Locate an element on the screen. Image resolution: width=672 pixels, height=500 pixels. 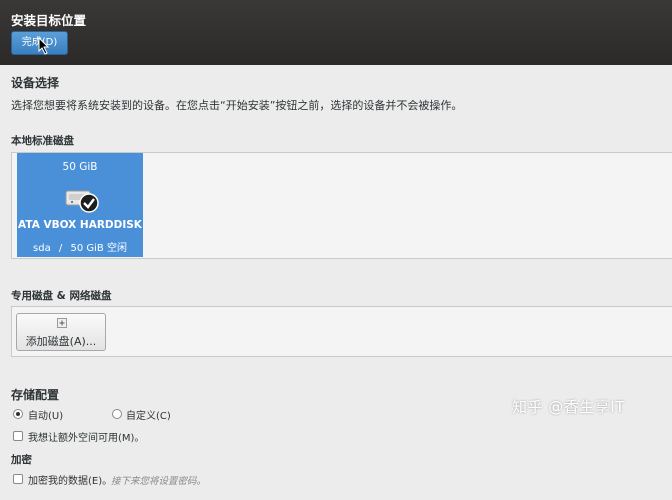
local-disks-title: 本地标准磁盘 is located at coordinates (42, 141).